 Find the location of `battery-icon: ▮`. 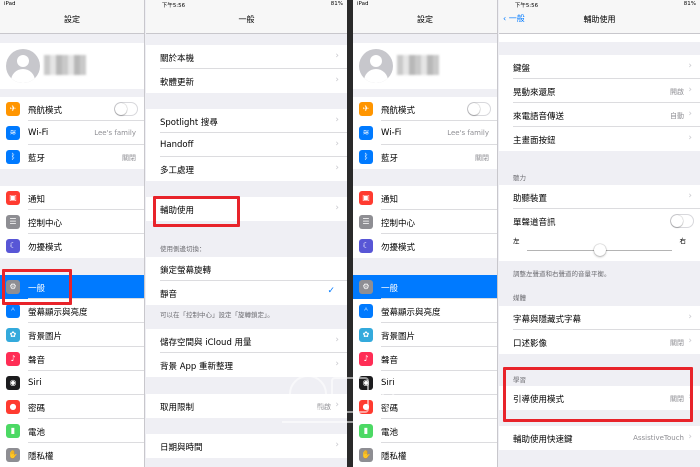

battery-icon: ▮ is located at coordinates (13, 431).